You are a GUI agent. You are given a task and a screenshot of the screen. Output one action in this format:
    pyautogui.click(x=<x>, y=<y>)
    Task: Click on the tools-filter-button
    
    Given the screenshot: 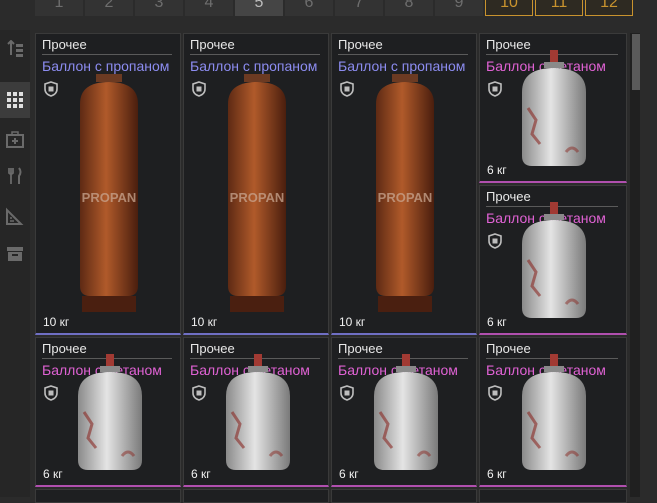 What is the action you would take?
    pyautogui.click(x=15, y=216)
    